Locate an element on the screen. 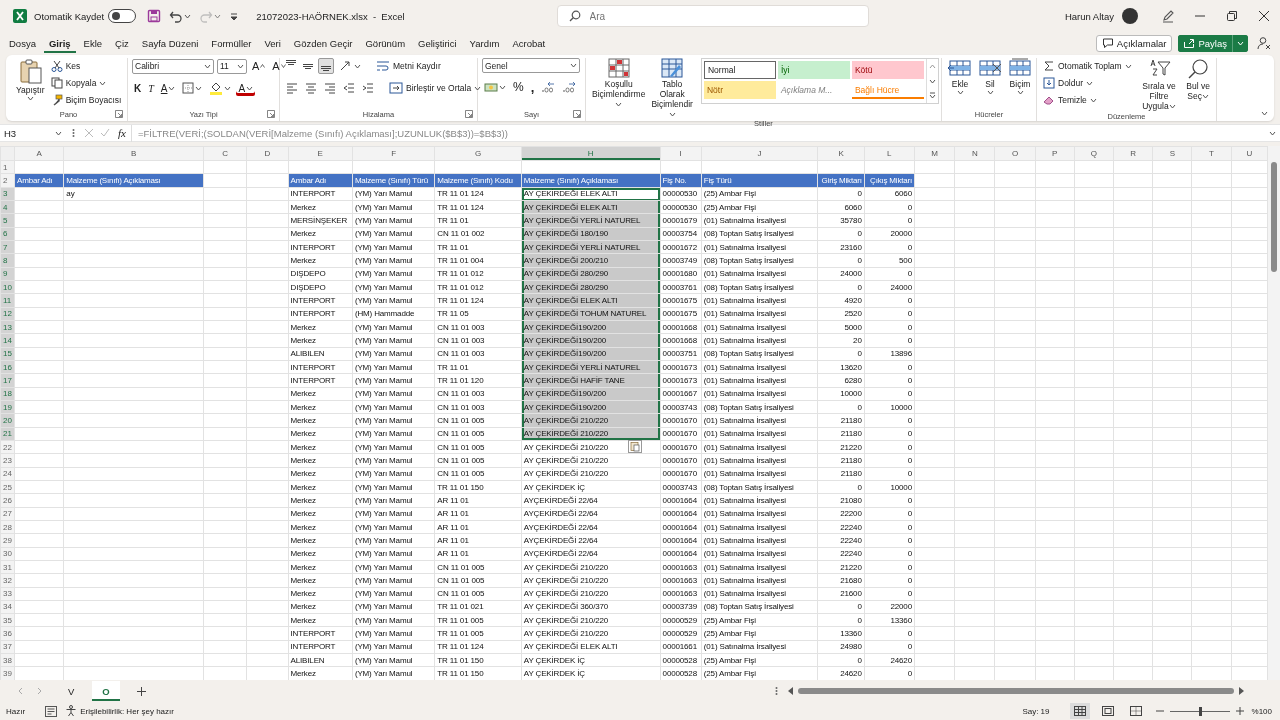  cell-style-option: Nötr is located at coordinates (739, 90).